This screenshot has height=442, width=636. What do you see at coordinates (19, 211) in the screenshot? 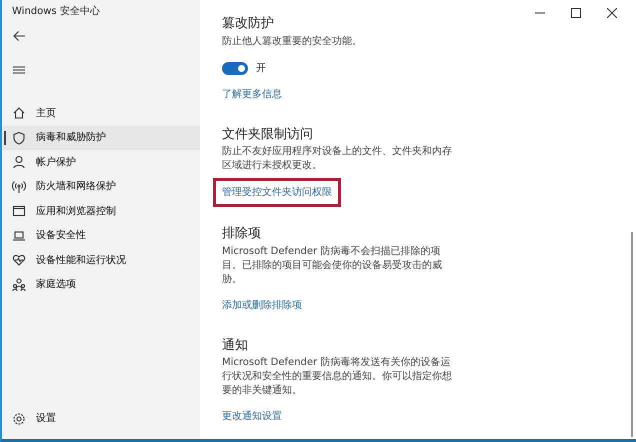
I see `browser-window-icon` at bounding box center [19, 211].